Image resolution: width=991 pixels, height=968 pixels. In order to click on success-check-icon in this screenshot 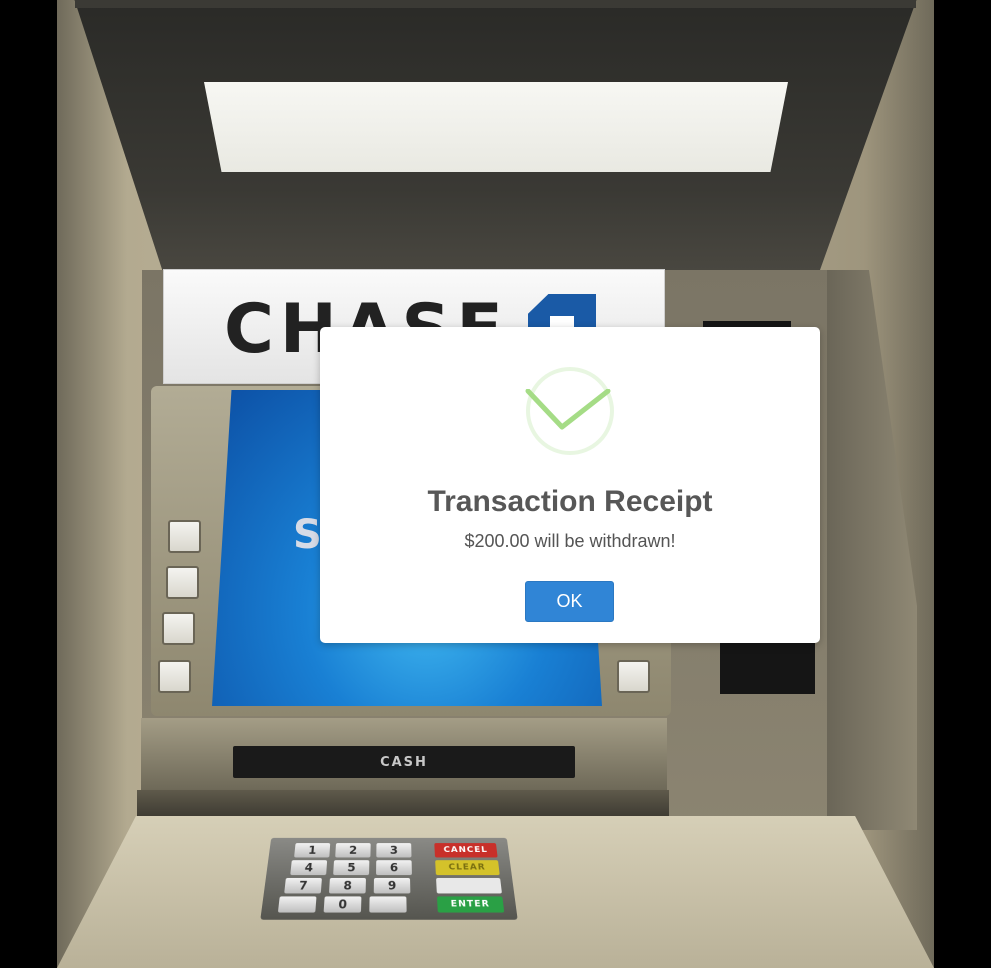, I will do `click(568, 409)`.